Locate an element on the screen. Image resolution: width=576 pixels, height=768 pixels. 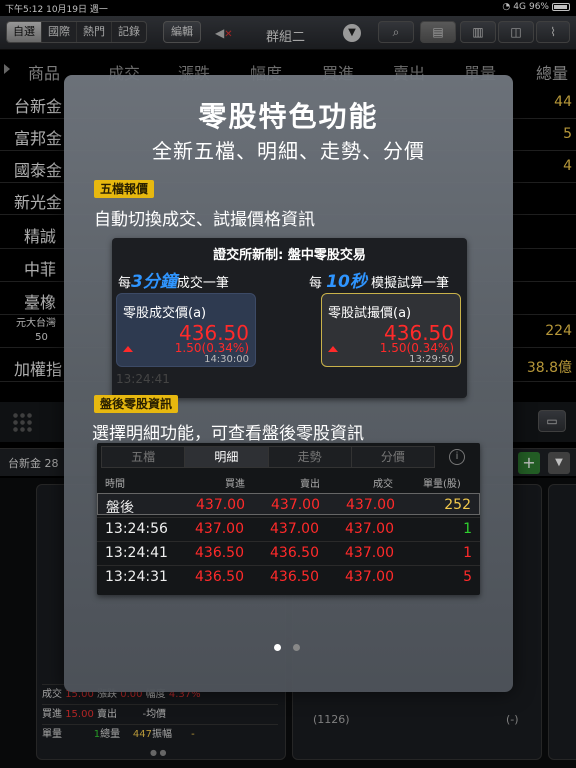
fig-header: 證交所新制: 盤中零股交易 is located at coordinates (289, 255).